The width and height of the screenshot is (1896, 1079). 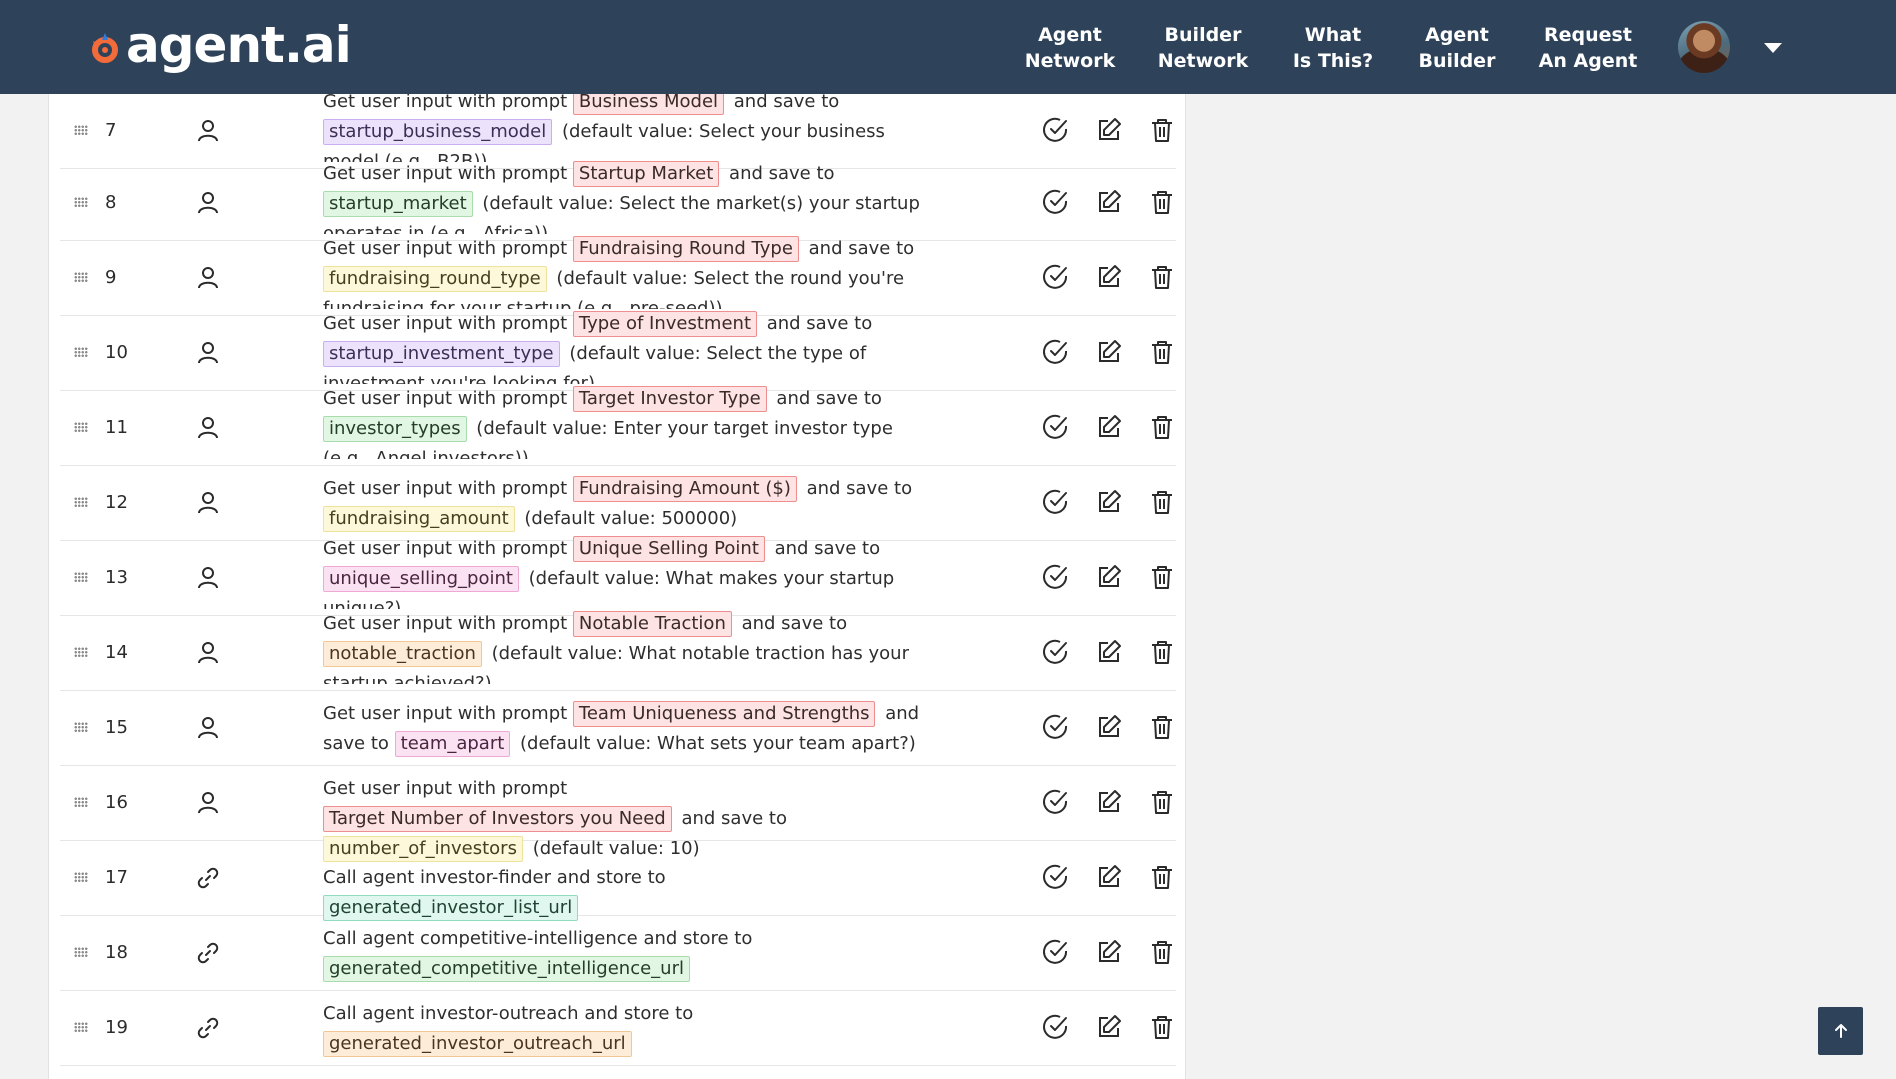 What do you see at coordinates (664, 324) in the screenshot?
I see `prompt-label-tag: Type of Investment` at bounding box center [664, 324].